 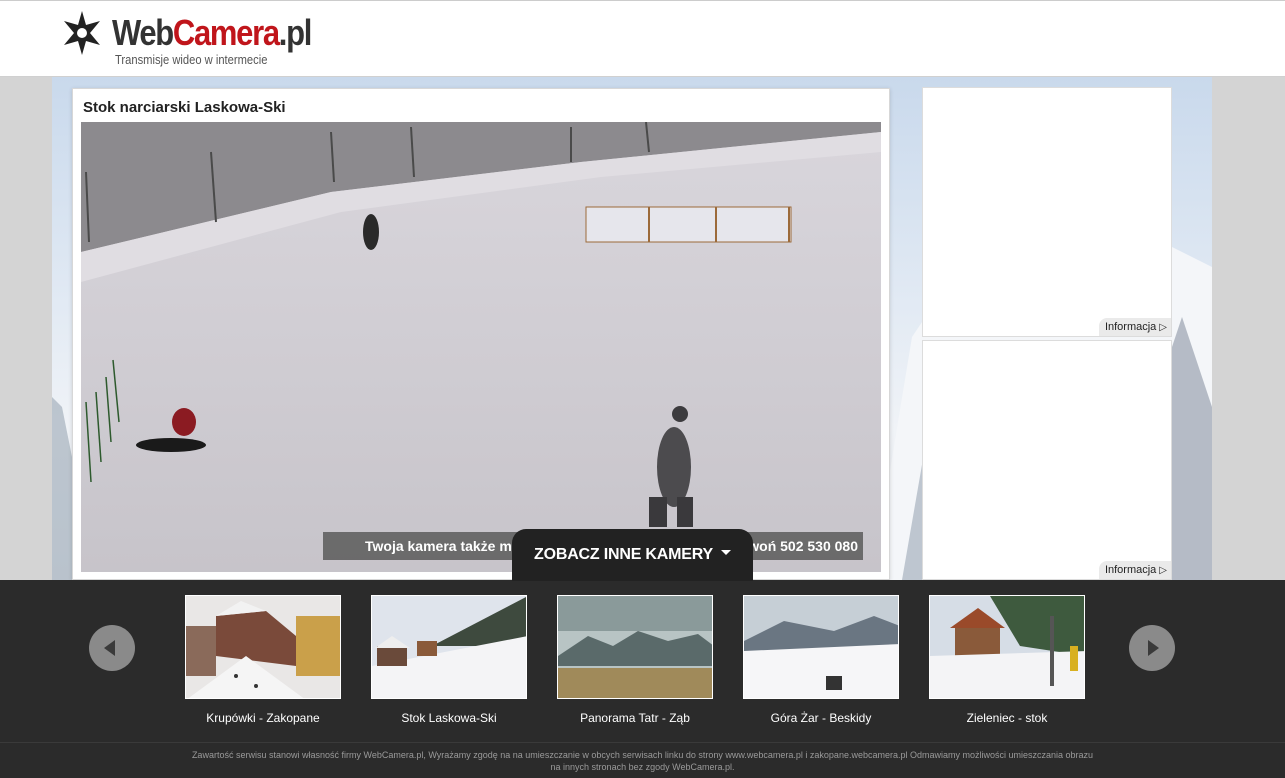 What do you see at coordinates (212, 32) in the screenshot?
I see `logo-wordmark: WebCamera.pl` at bounding box center [212, 32].